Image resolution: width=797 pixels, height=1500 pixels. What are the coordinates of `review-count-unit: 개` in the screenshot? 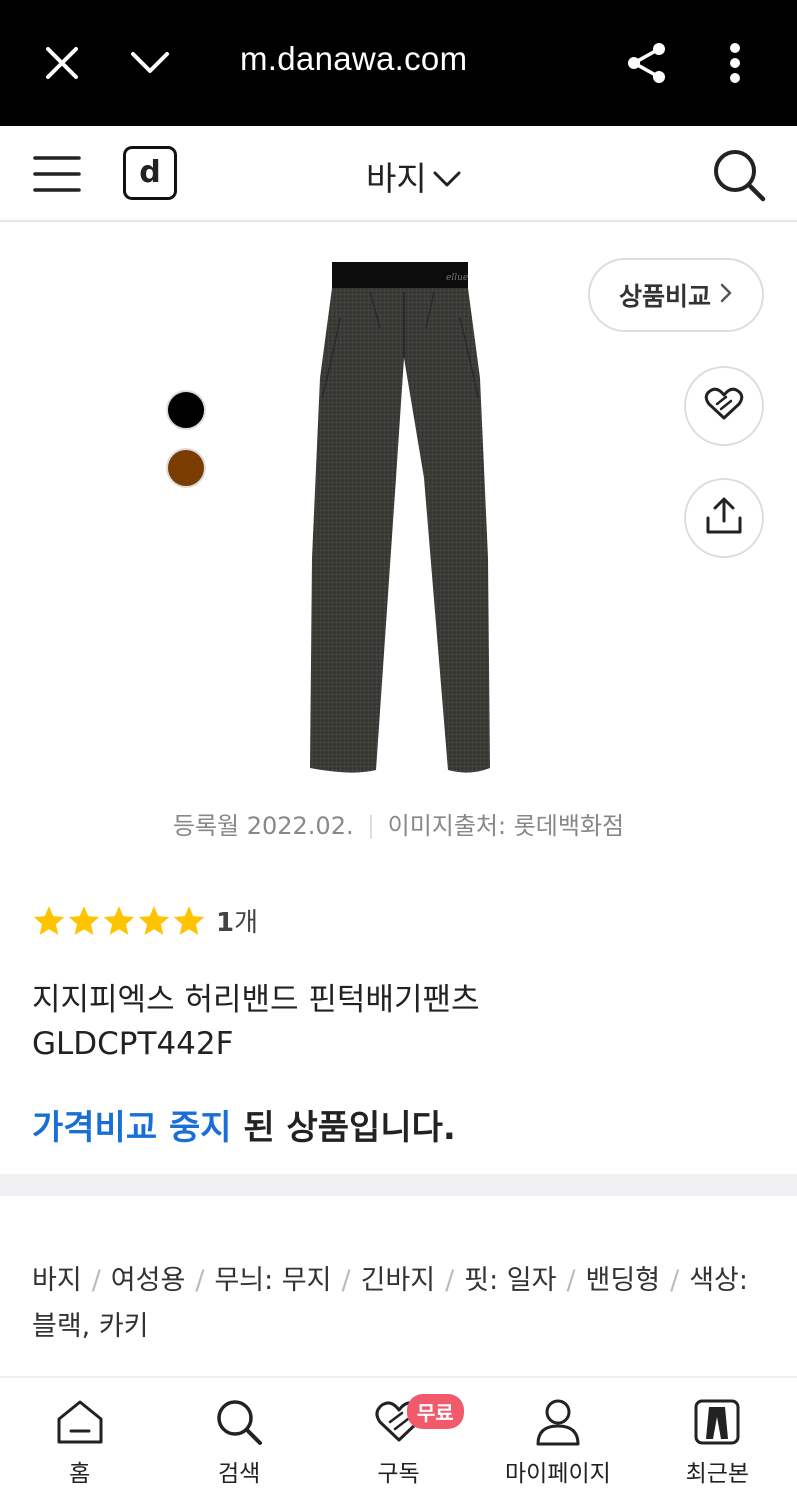 It's located at (246, 923).